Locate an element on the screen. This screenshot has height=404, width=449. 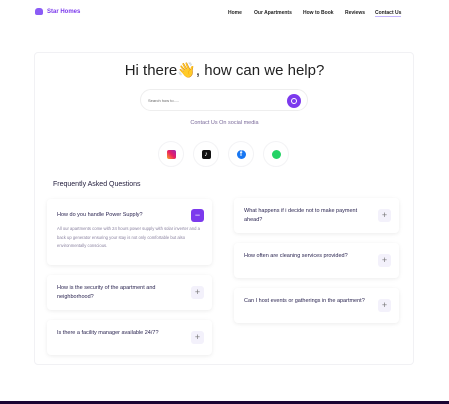
contact-social-label: Contact Us On social media is located at coordinates (224, 123).